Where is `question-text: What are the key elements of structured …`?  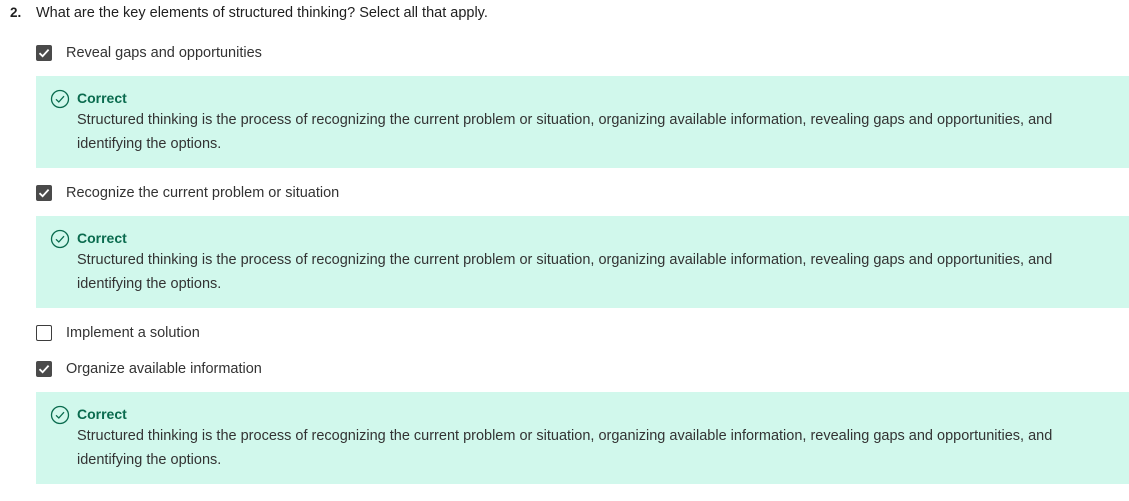
question-text: What are the key elements of structured … is located at coordinates (262, 13).